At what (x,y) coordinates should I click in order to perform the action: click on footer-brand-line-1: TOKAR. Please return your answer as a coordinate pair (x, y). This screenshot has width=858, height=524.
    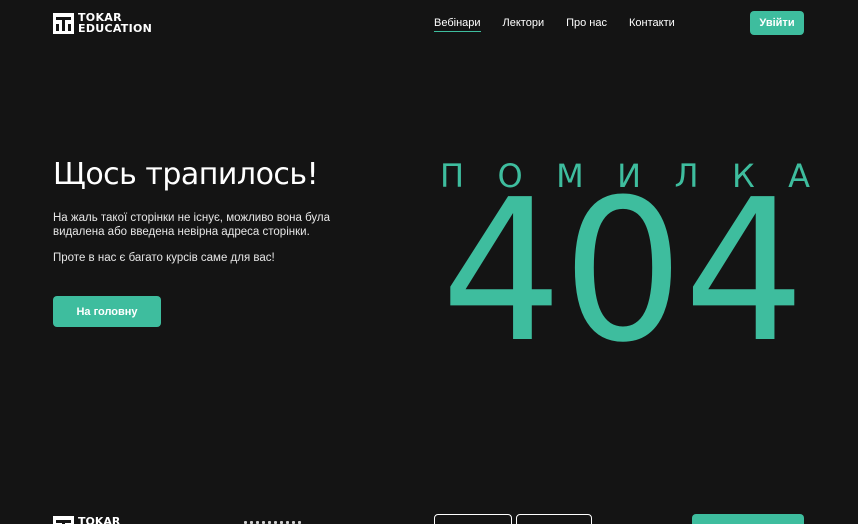
    Looking at the image, I should click on (99, 519).